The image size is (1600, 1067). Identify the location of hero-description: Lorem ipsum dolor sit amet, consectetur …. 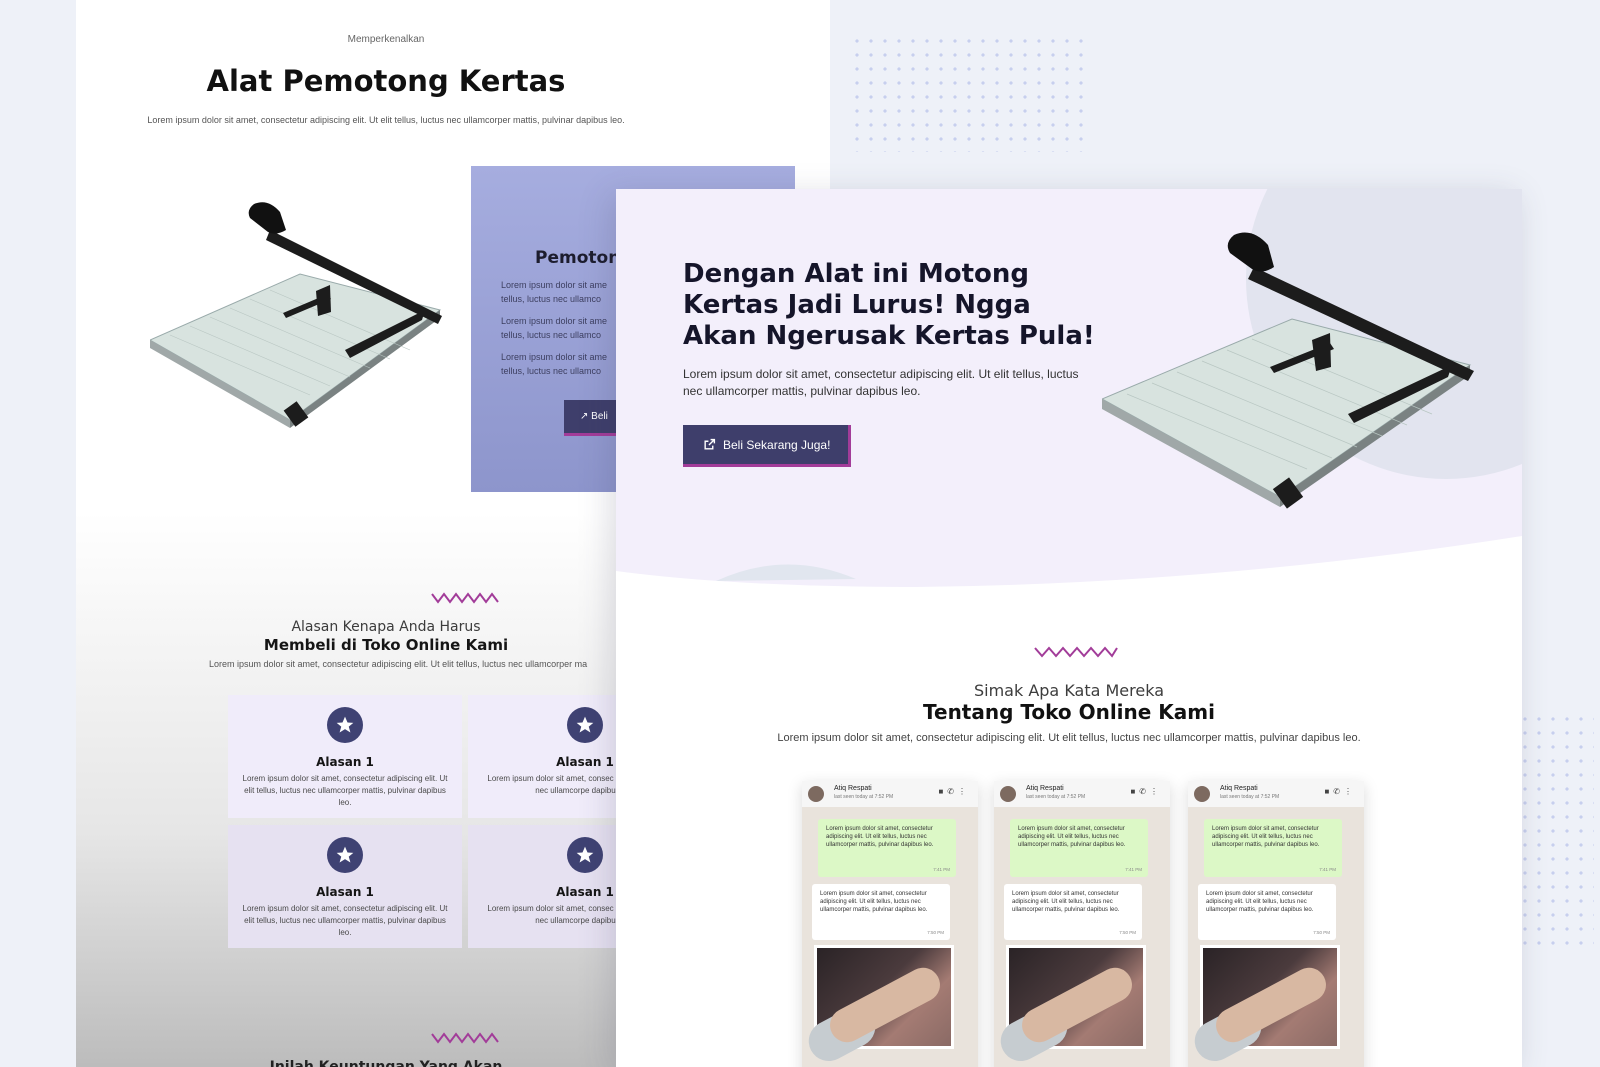
(881, 382).